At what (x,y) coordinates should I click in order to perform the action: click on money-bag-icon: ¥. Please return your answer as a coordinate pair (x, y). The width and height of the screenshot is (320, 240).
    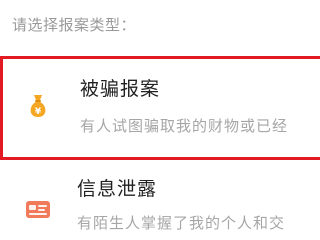
    Looking at the image, I should click on (38, 106).